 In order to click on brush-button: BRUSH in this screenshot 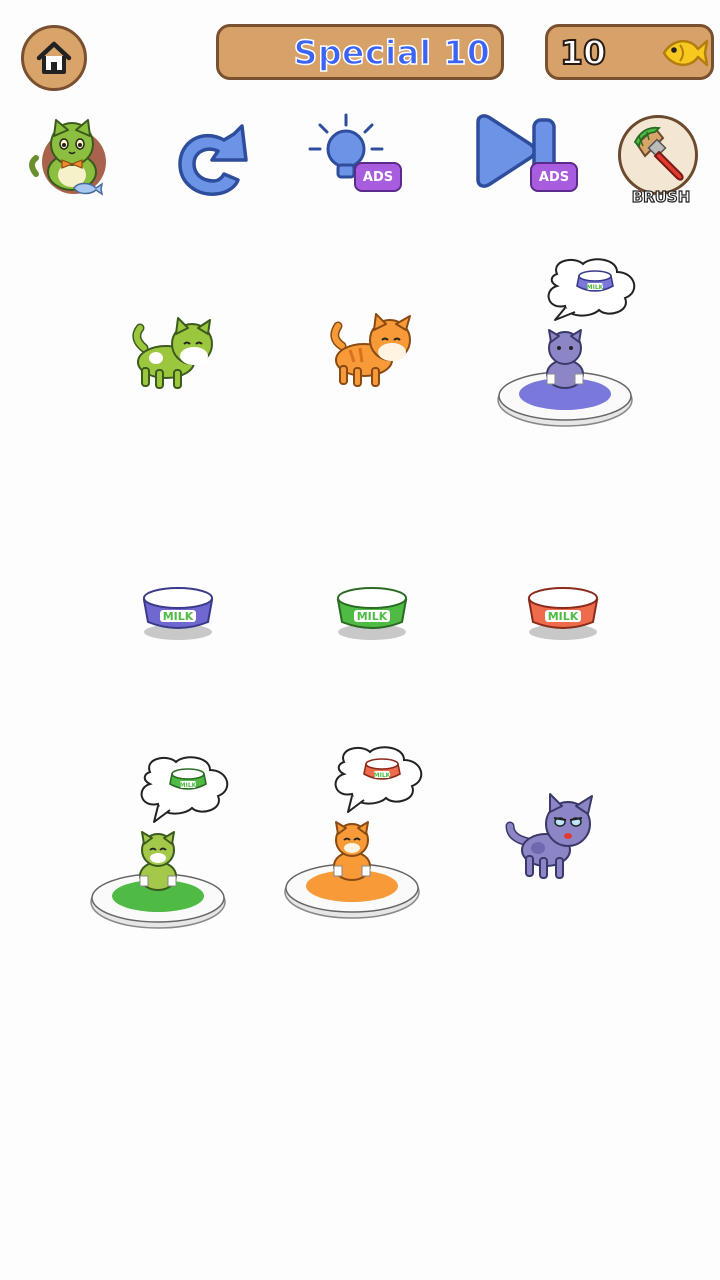, I will do `click(658, 161)`.